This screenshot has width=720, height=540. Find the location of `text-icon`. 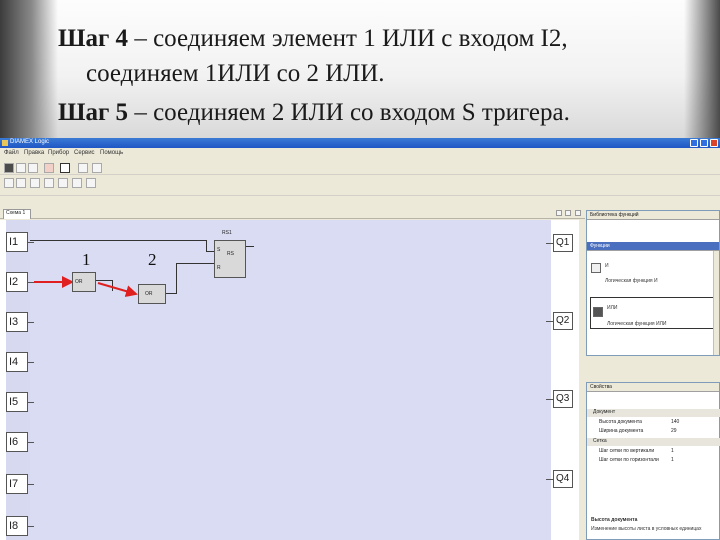

text-icon is located at coordinates (35, 183).